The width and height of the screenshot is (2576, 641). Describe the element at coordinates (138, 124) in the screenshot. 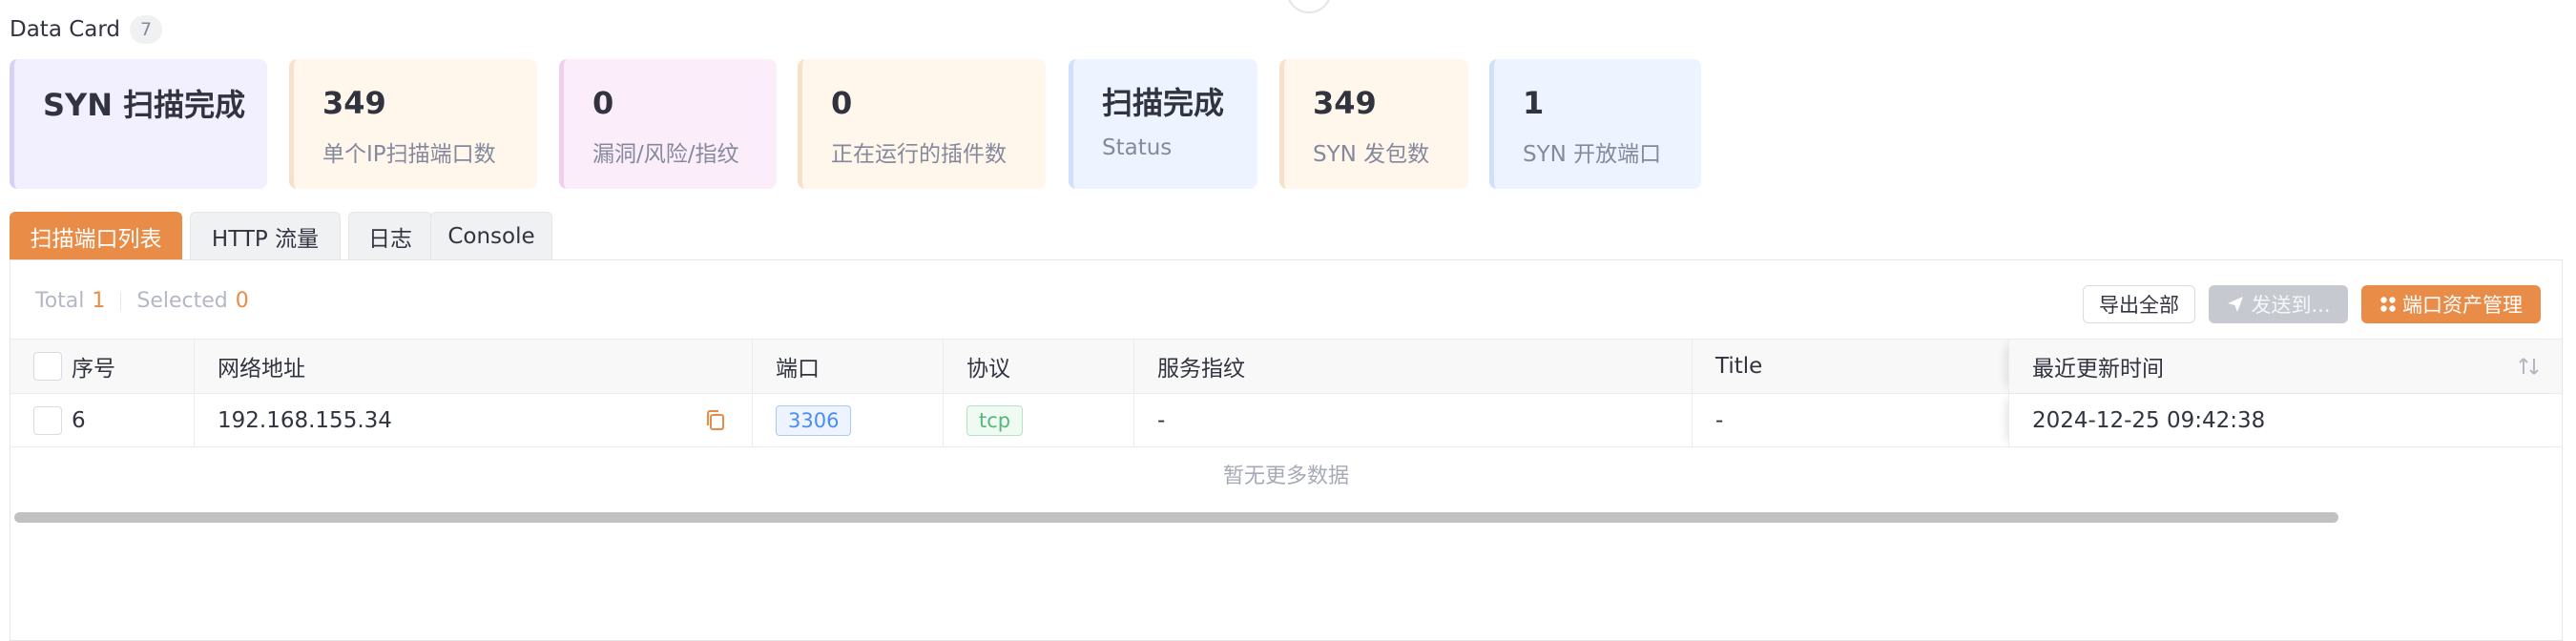

I see `card-syn-status: SYN 扫描完成` at that location.